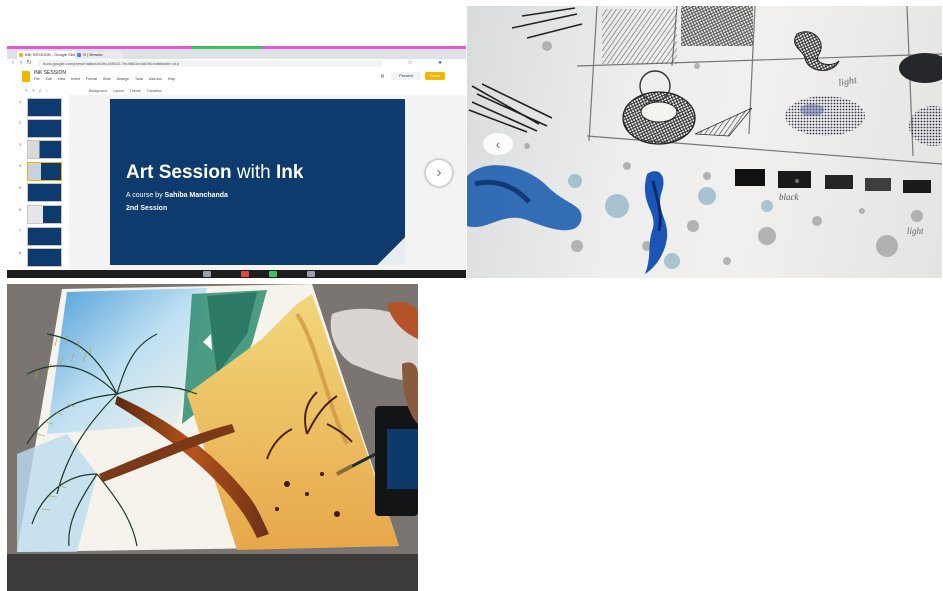 This screenshot has height=591, width=943. I want to click on menu-arrange: Arrange, so click(123, 79).